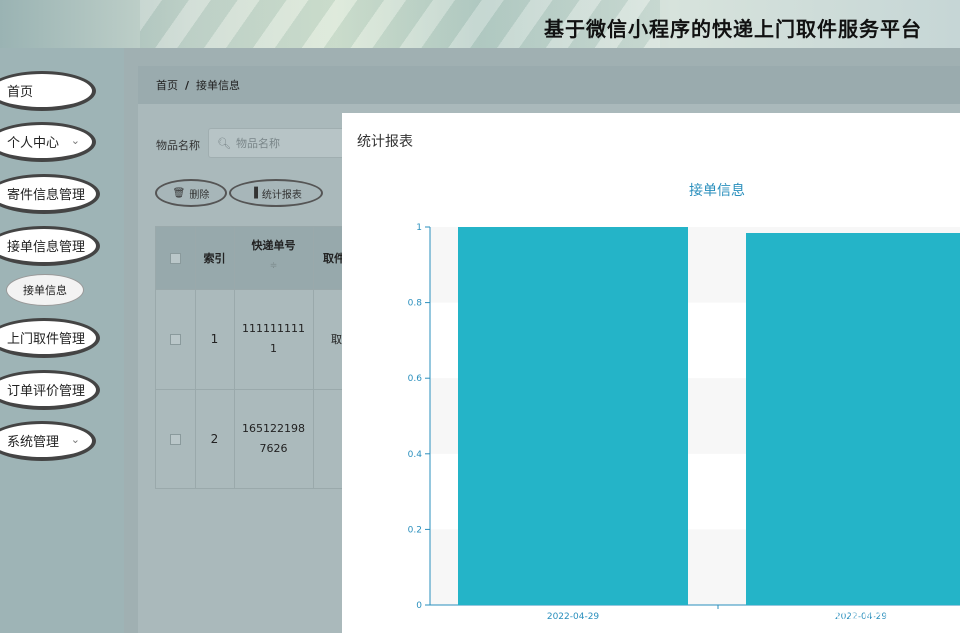  I want to click on x-tick-label: 2022-04-29, so click(573, 617).